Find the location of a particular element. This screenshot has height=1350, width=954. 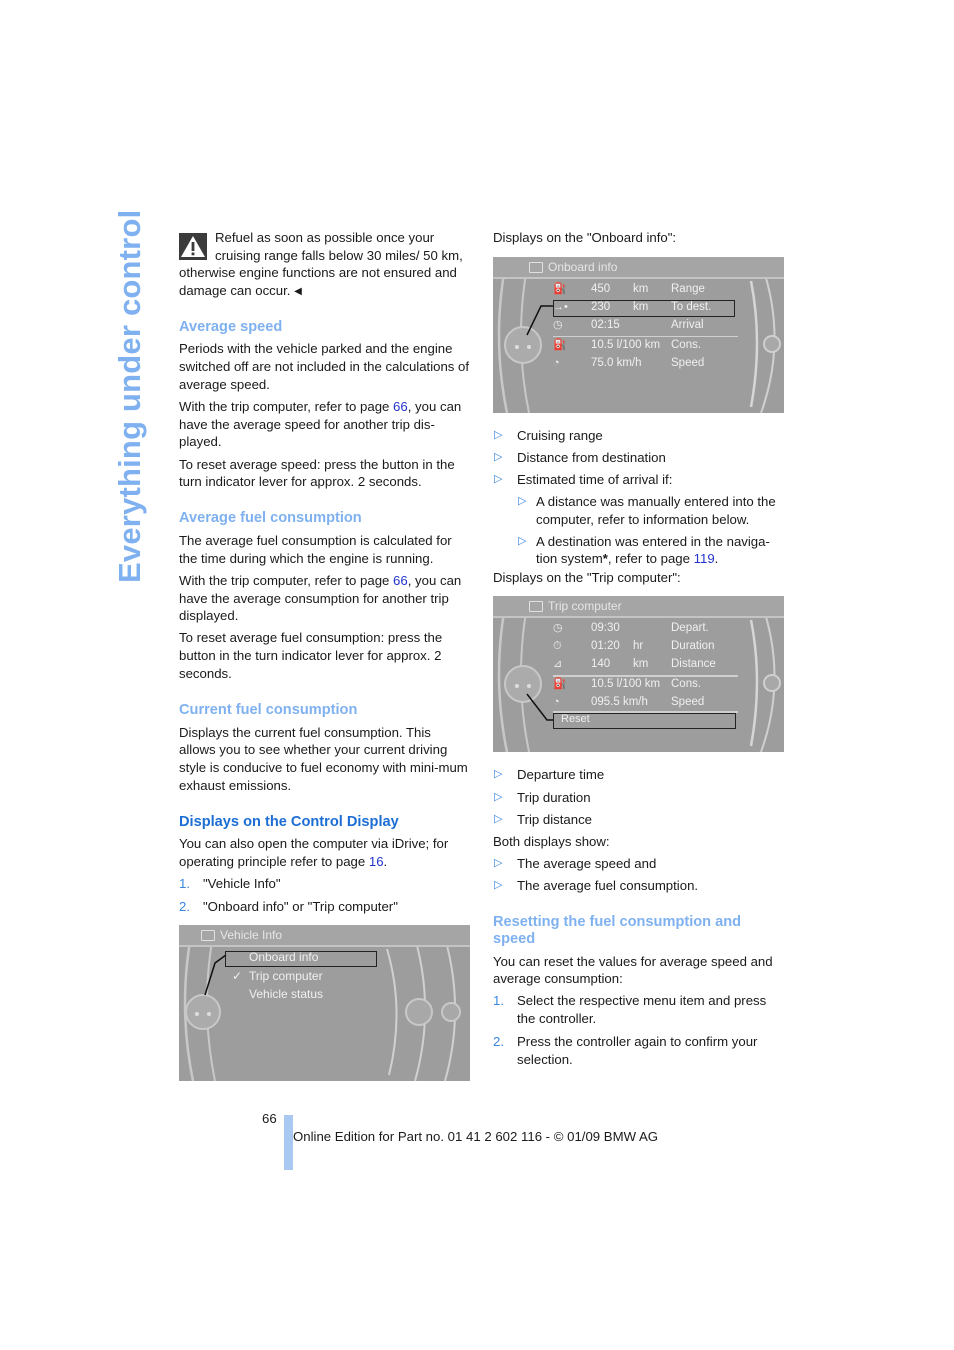

idrive-frame-decoration is located at coordinates (322, 1002).